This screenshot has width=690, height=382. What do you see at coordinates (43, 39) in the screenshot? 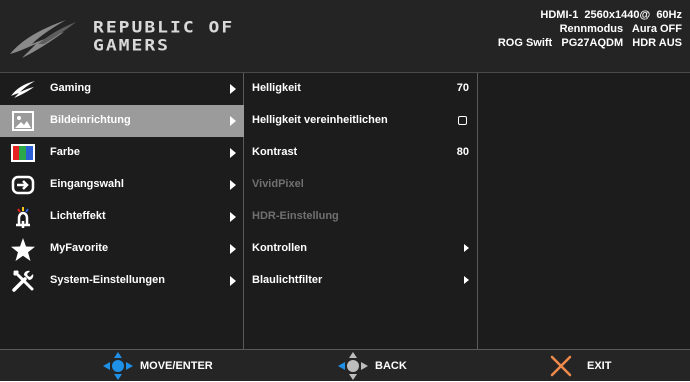
I see `rog-logo-icon` at bounding box center [43, 39].